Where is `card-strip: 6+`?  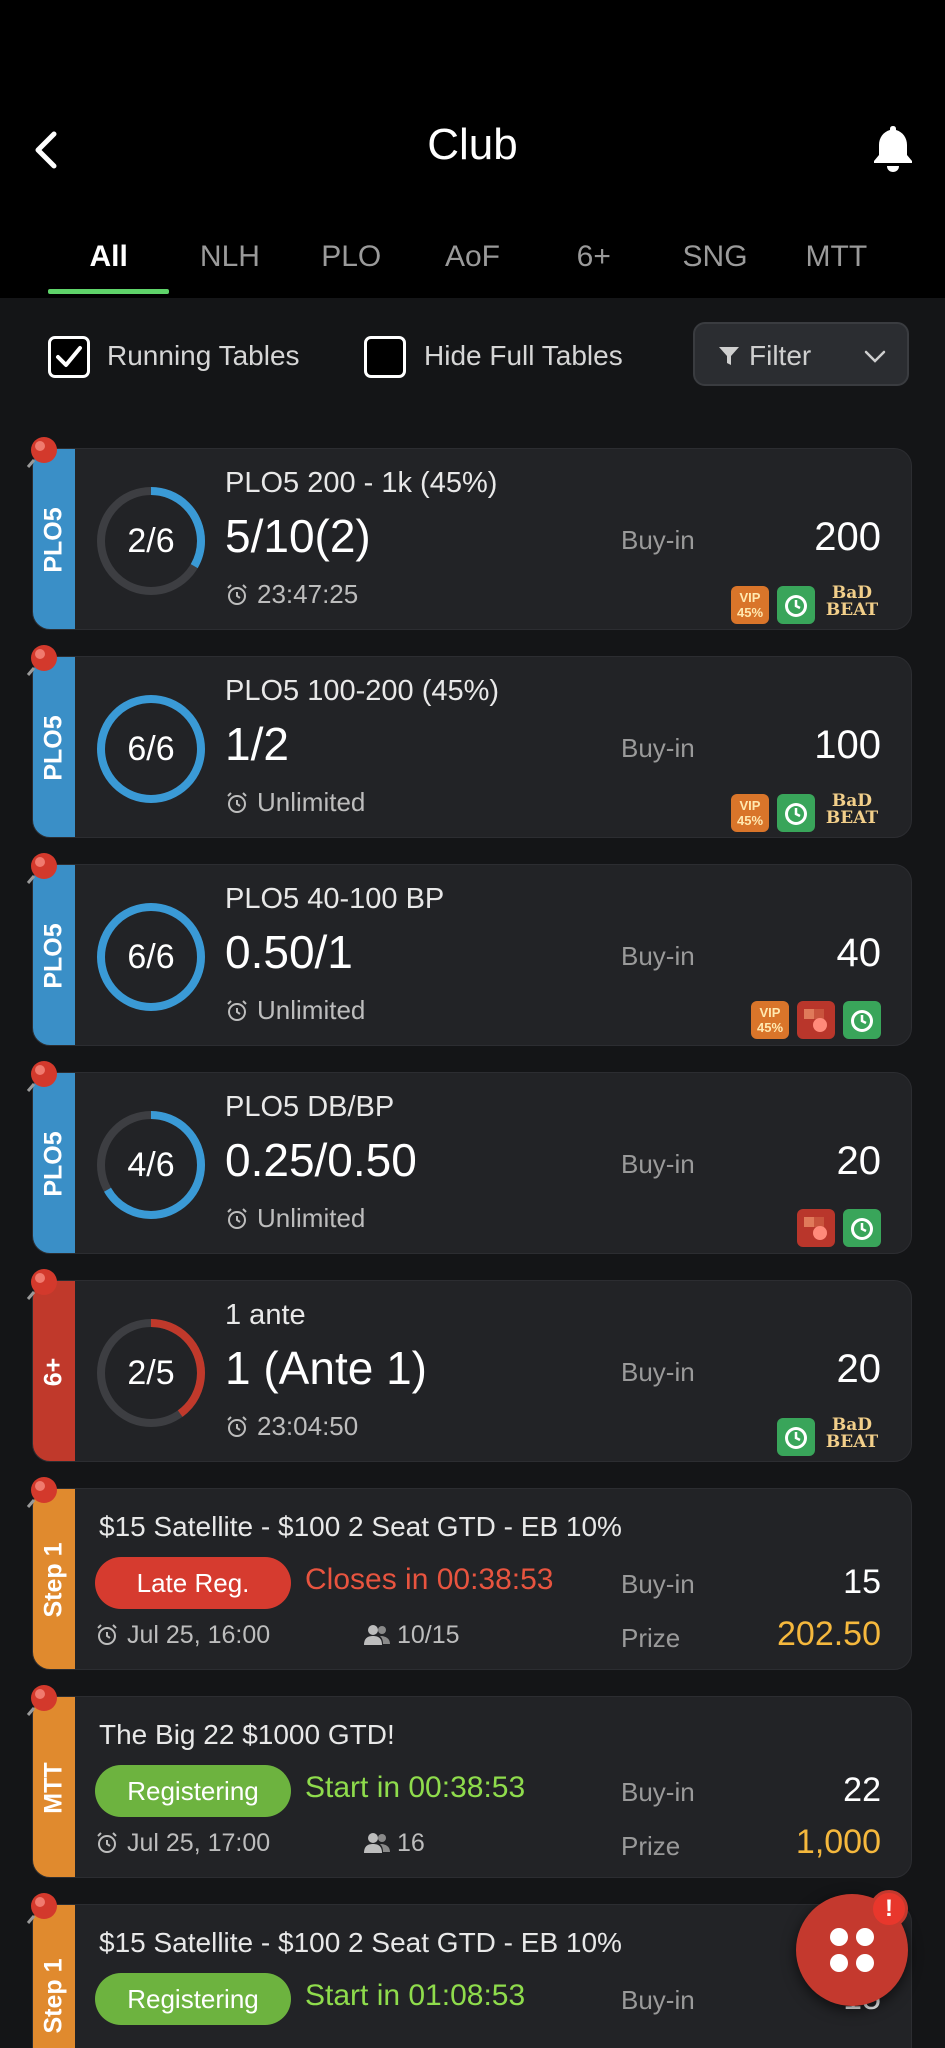
card-strip: 6+ is located at coordinates (54, 1371).